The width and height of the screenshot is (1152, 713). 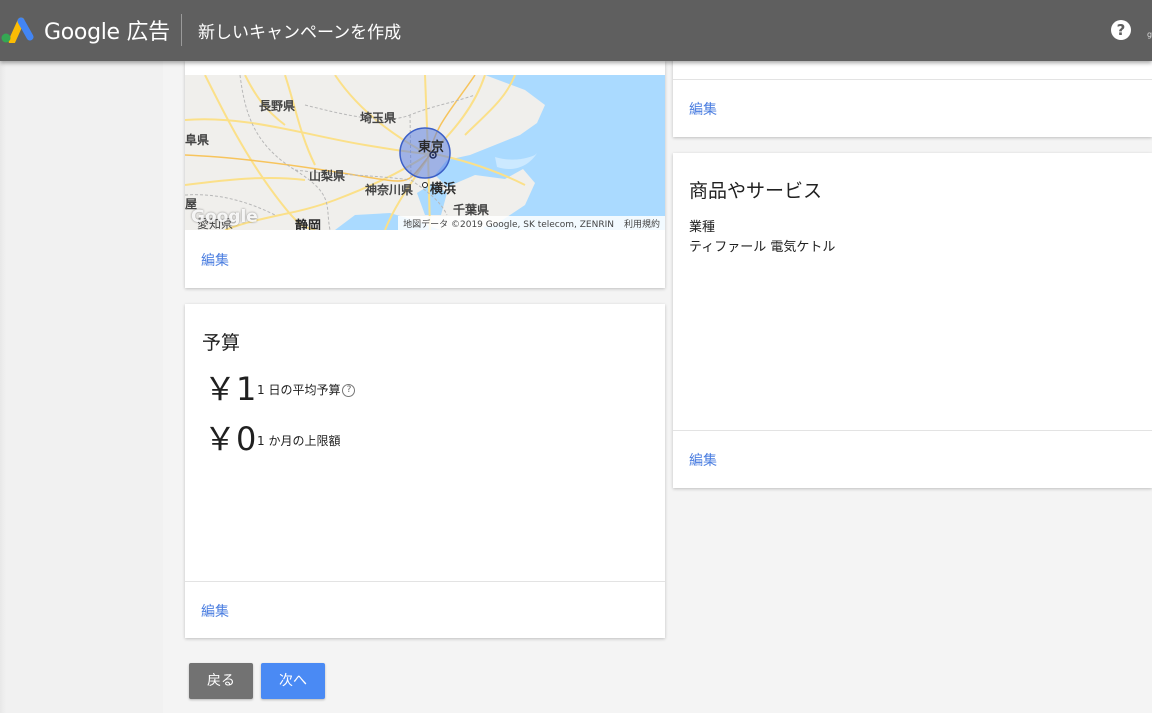 I want to click on page-title: 新しいキャンペーンを作成, so click(x=300, y=33).